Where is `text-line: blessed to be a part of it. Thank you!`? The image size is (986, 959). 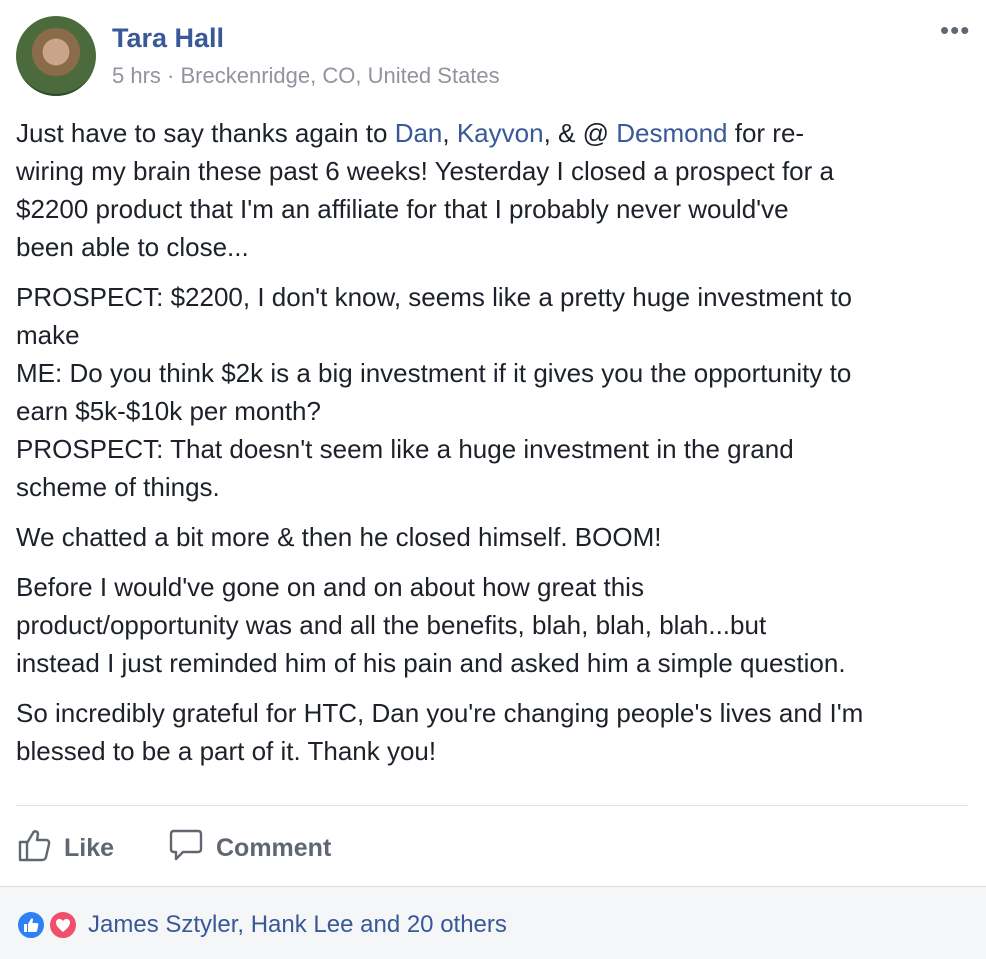
text-line: blessed to be a part of it. Thank you! is located at coordinates (226, 751).